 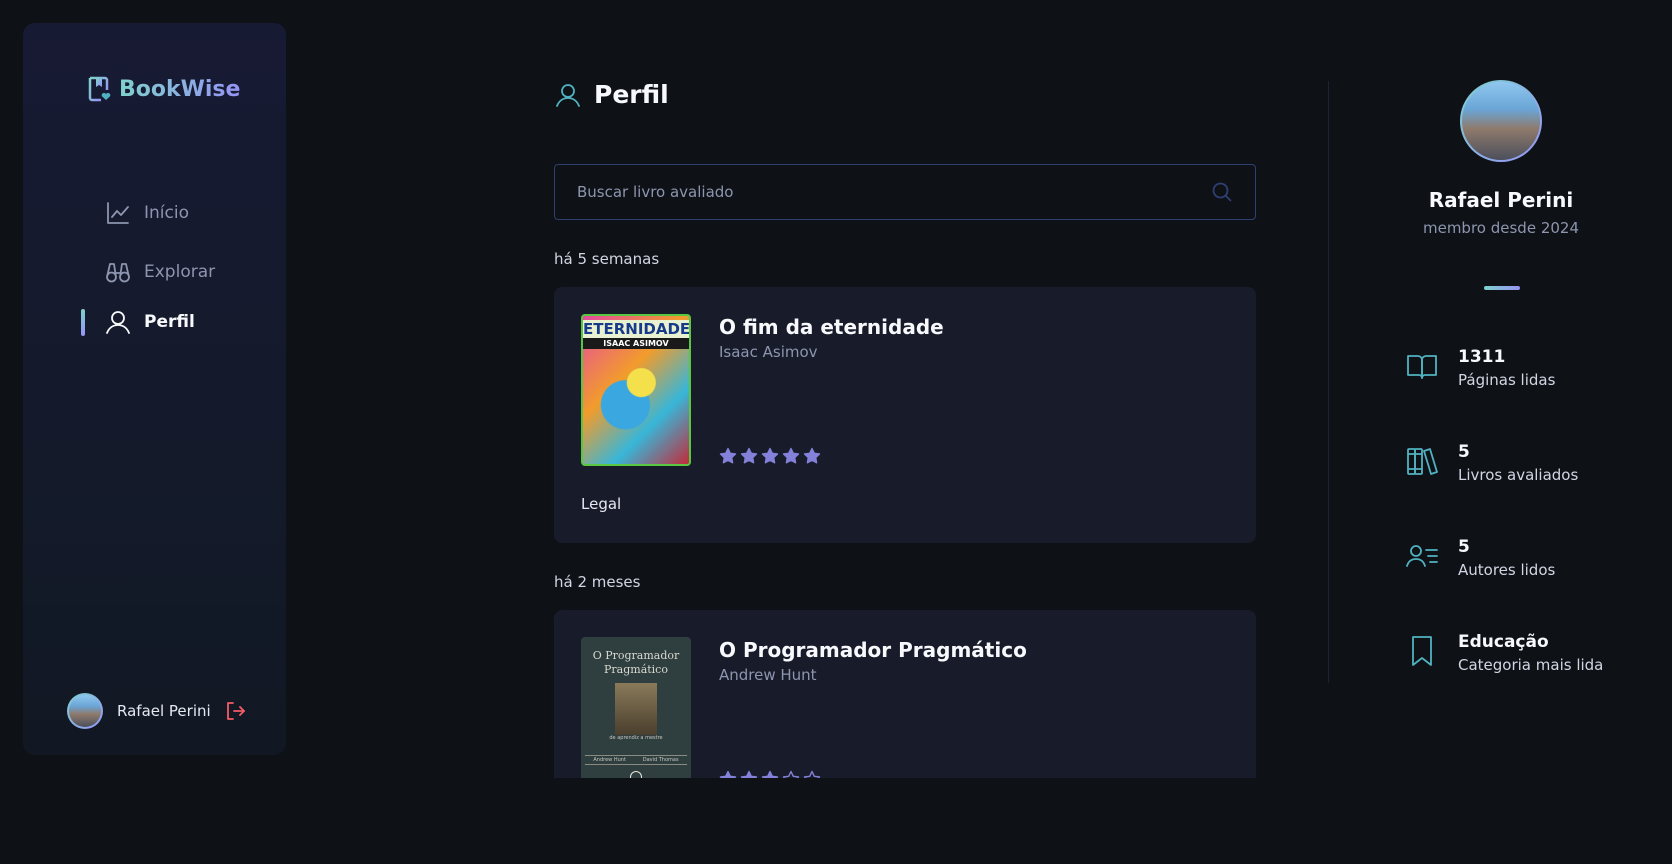 I want to click on app-name: BookWise, so click(x=180, y=89).